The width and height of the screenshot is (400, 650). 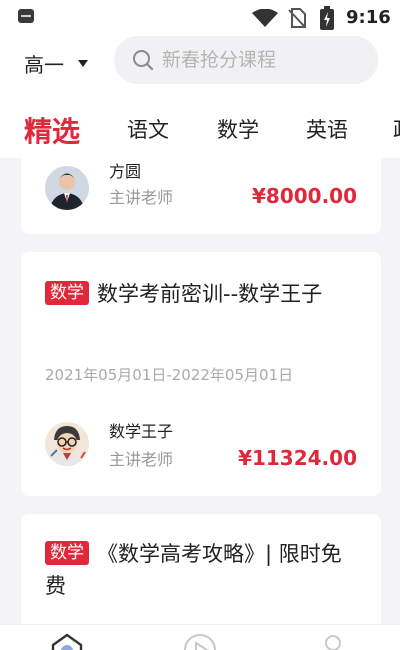 I want to click on course-card: 方圆 主讲老师 ¥8000.00, so click(x=201, y=196).